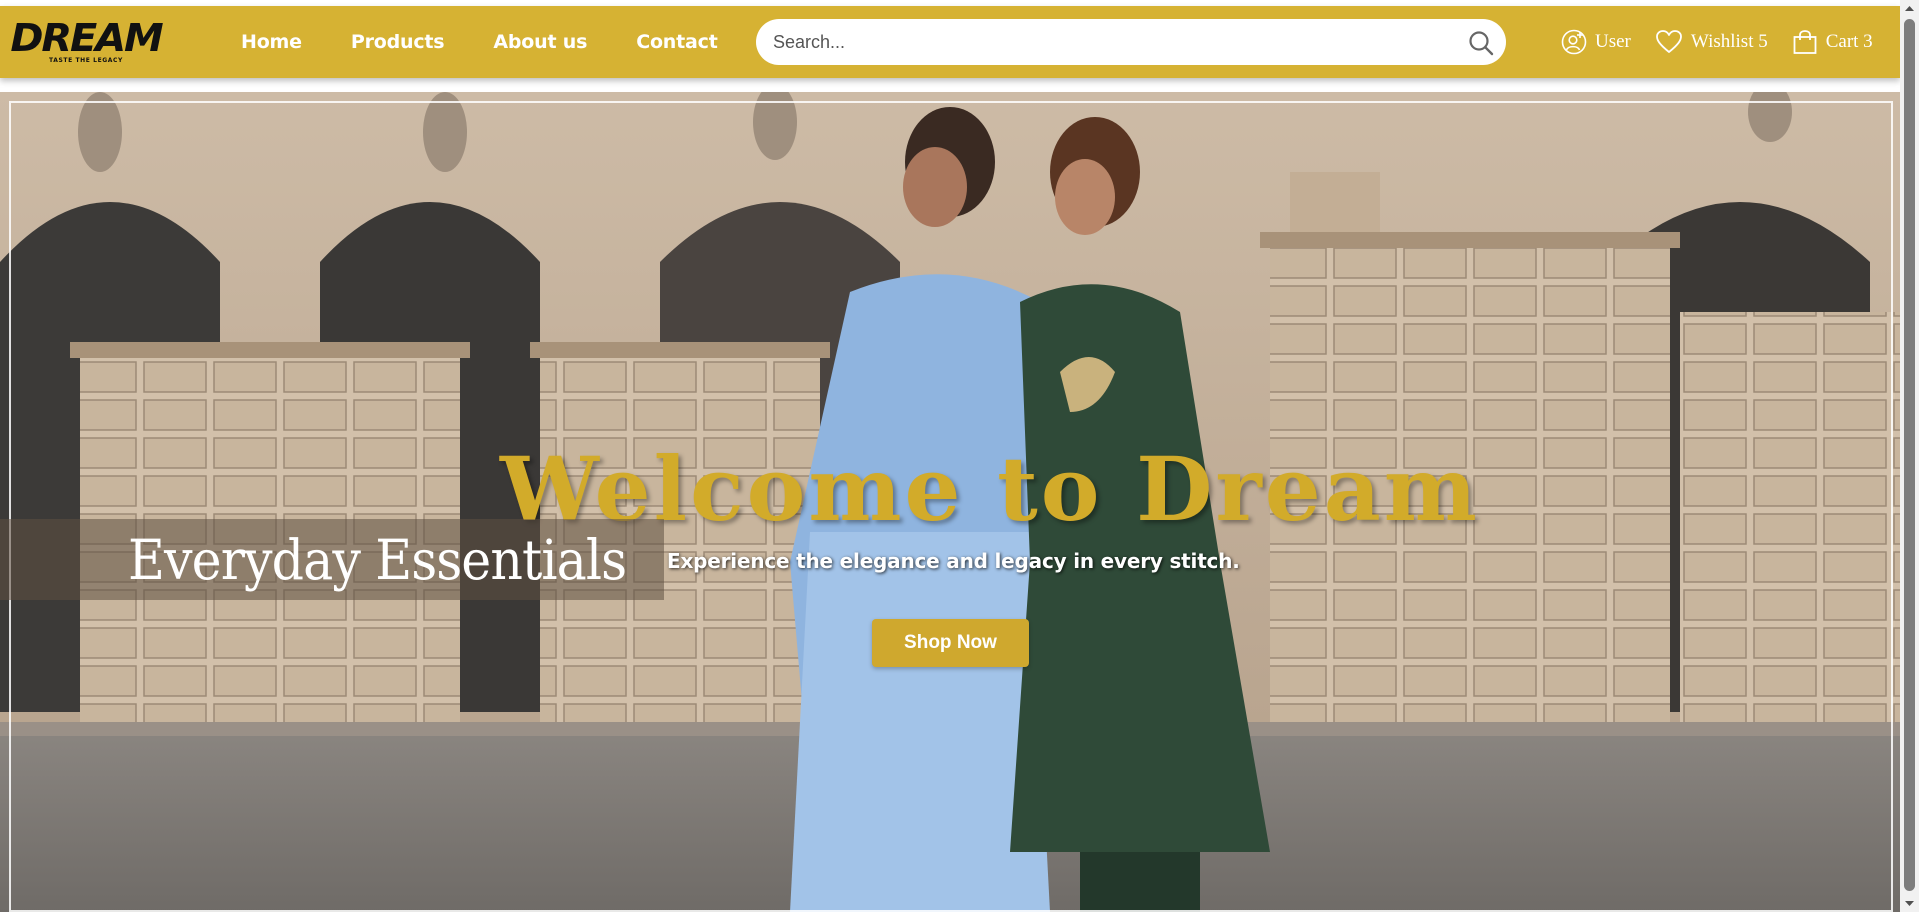 This screenshot has height=912, width=1919. I want to click on nav-item-home: Home, so click(271, 42).